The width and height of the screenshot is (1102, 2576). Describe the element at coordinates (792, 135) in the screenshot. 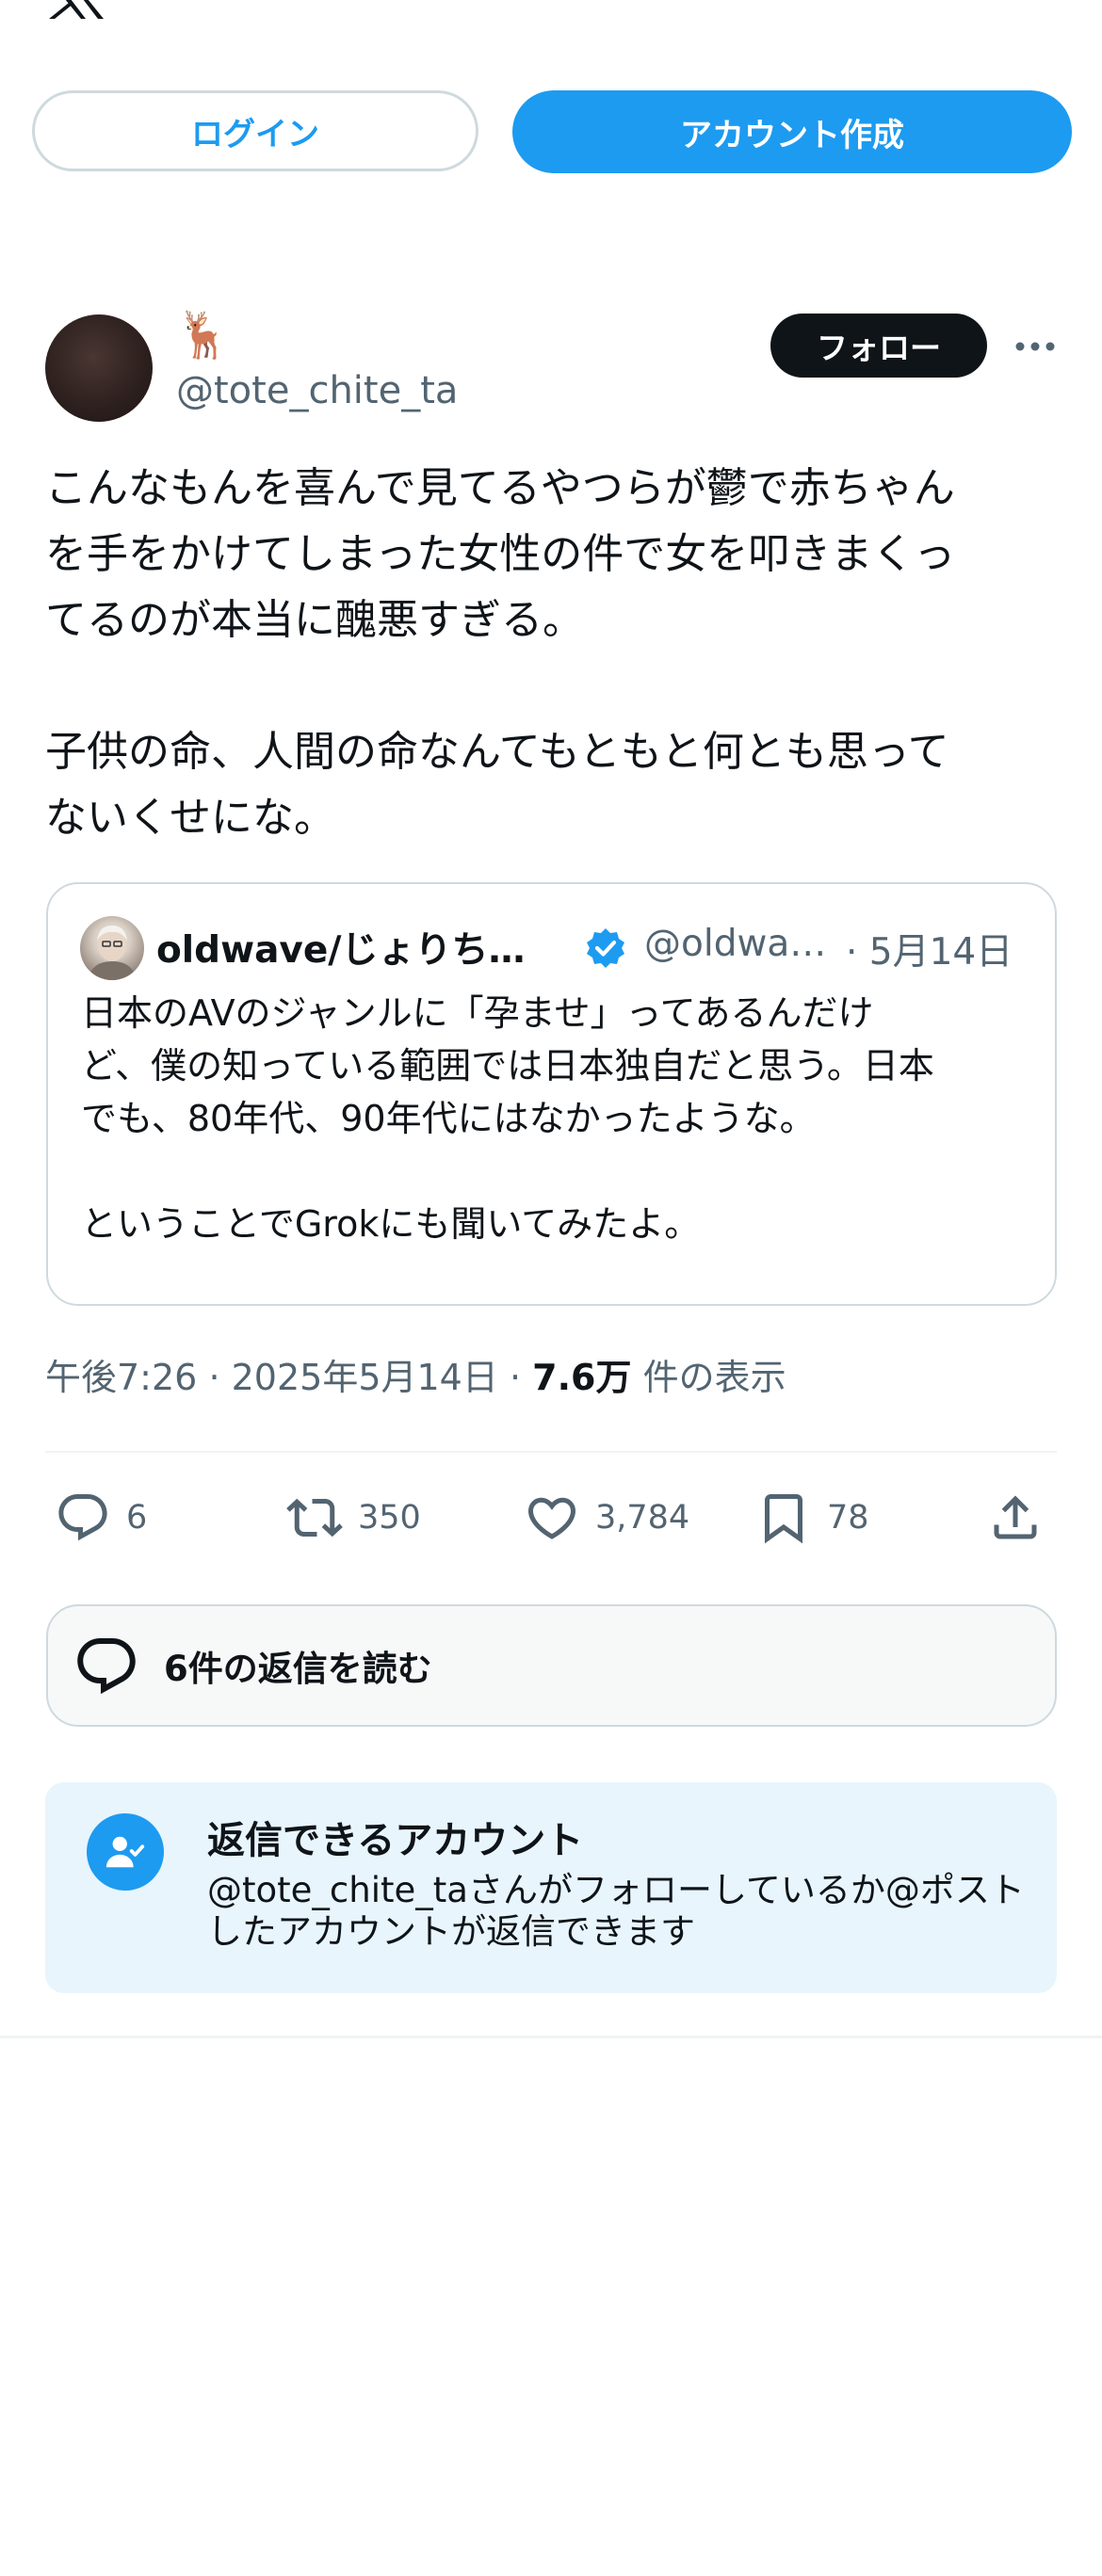

I see `create-account-button-label: アカウント作成` at that location.